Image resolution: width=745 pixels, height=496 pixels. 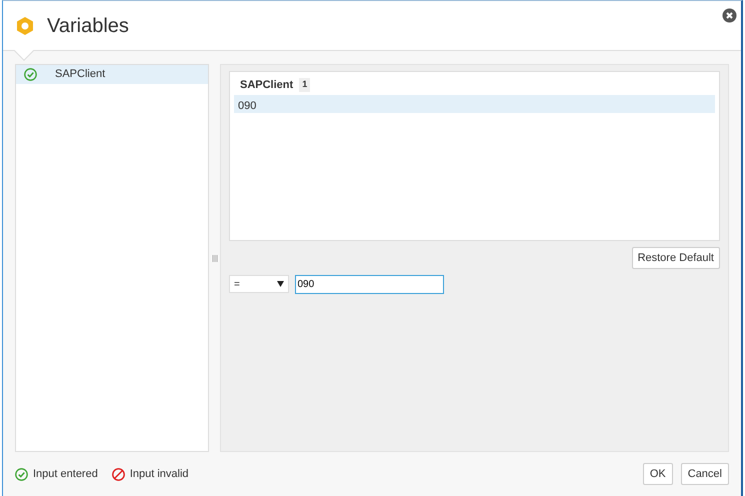 What do you see at coordinates (65, 474) in the screenshot?
I see `legend-label: Input entered` at bounding box center [65, 474].